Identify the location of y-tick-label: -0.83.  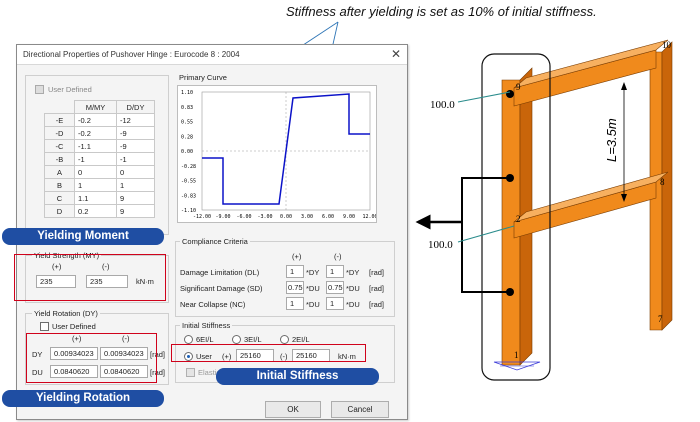
(188, 196).